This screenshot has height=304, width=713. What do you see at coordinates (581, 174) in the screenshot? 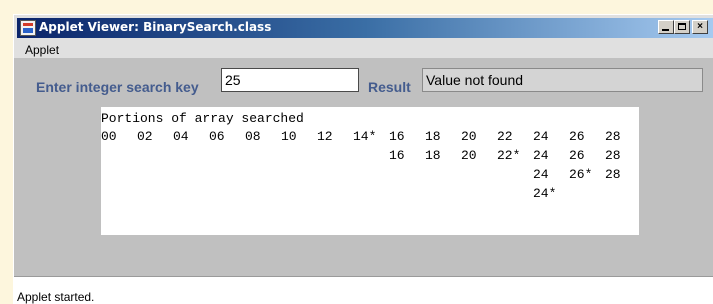
I see `array-cell: 26*` at bounding box center [581, 174].